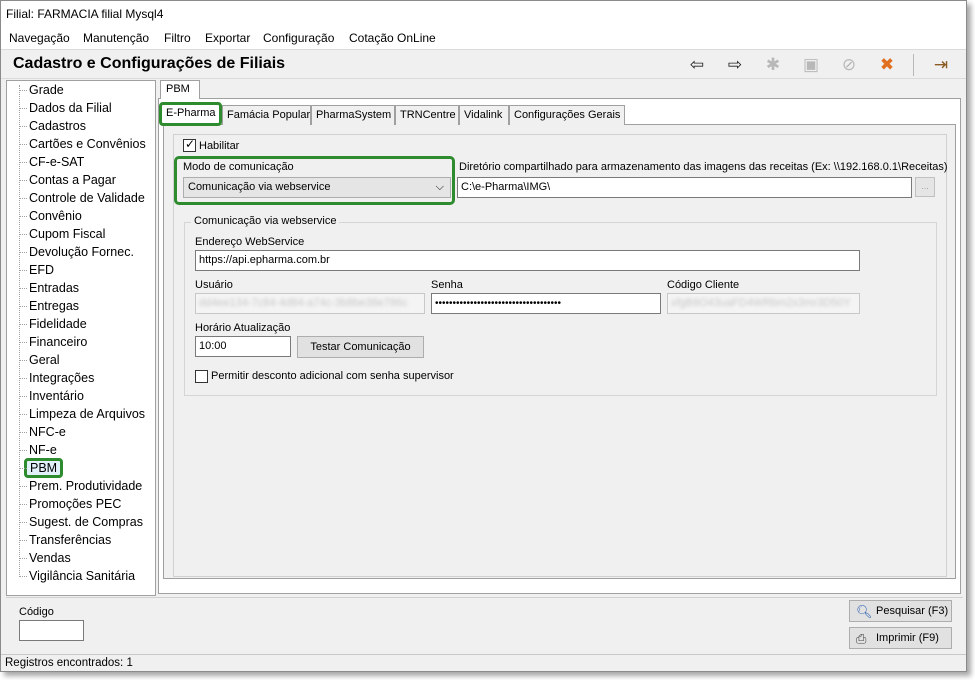 This screenshot has width=975, height=680. I want to click on sidebar-item-transferencias: Transferências, so click(65, 541).